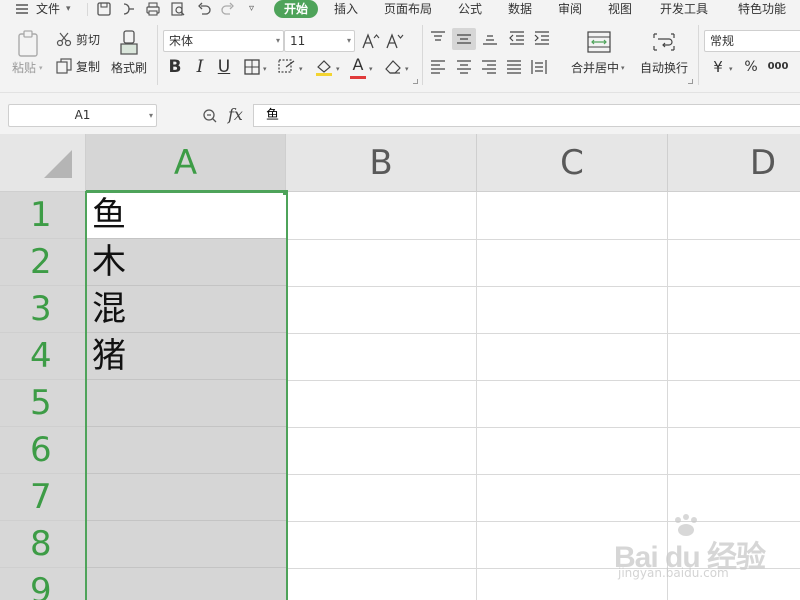  I want to click on copy-icon, so click(64, 66).